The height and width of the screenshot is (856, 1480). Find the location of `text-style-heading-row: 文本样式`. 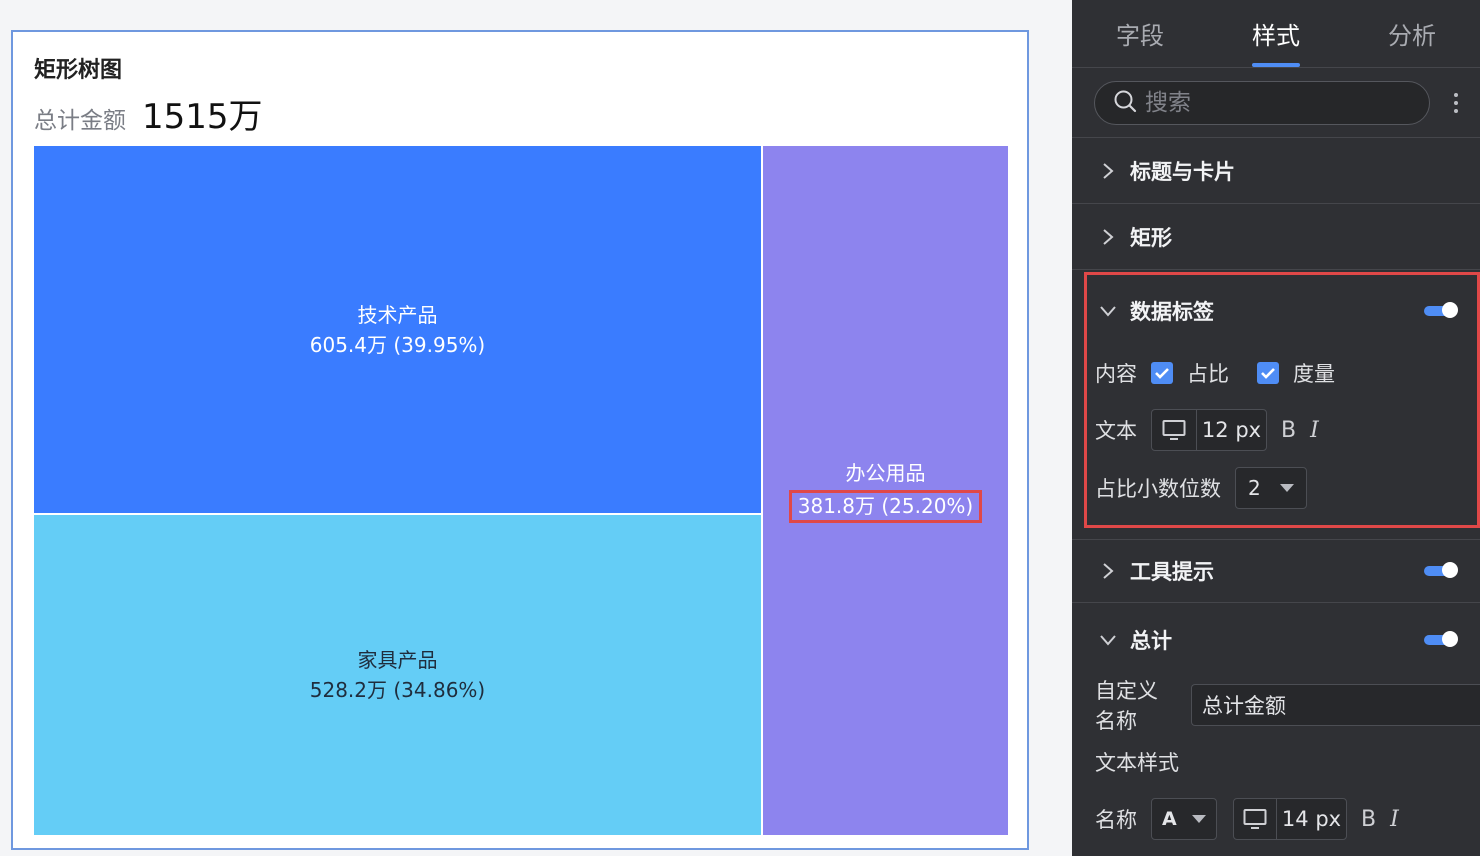

text-style-heading-row: 文本样式 is located at coordinates (1276, 762).